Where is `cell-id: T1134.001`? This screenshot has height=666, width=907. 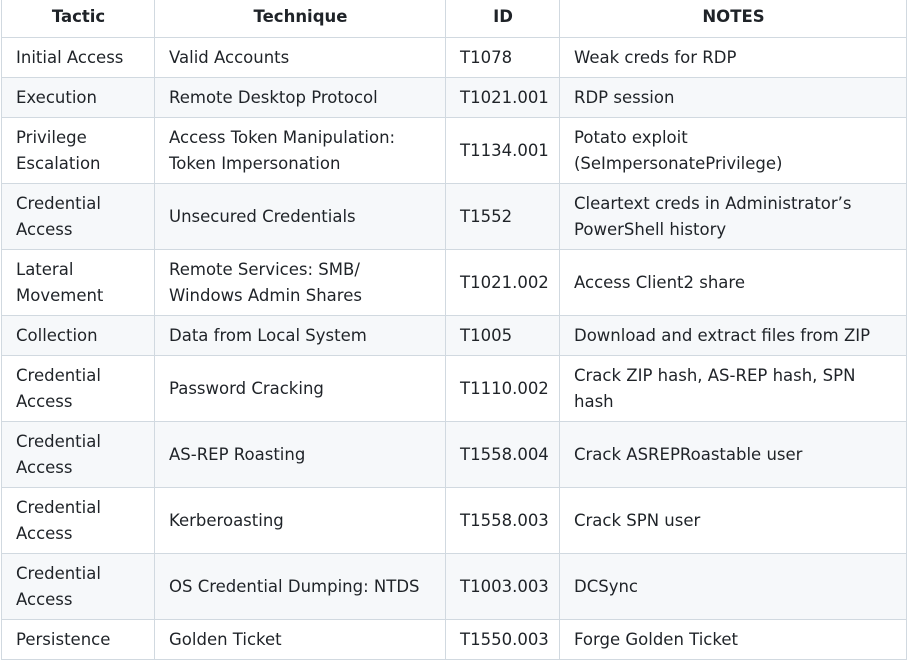
cell-id: T1134.001 is located at coordinates (502, 150).